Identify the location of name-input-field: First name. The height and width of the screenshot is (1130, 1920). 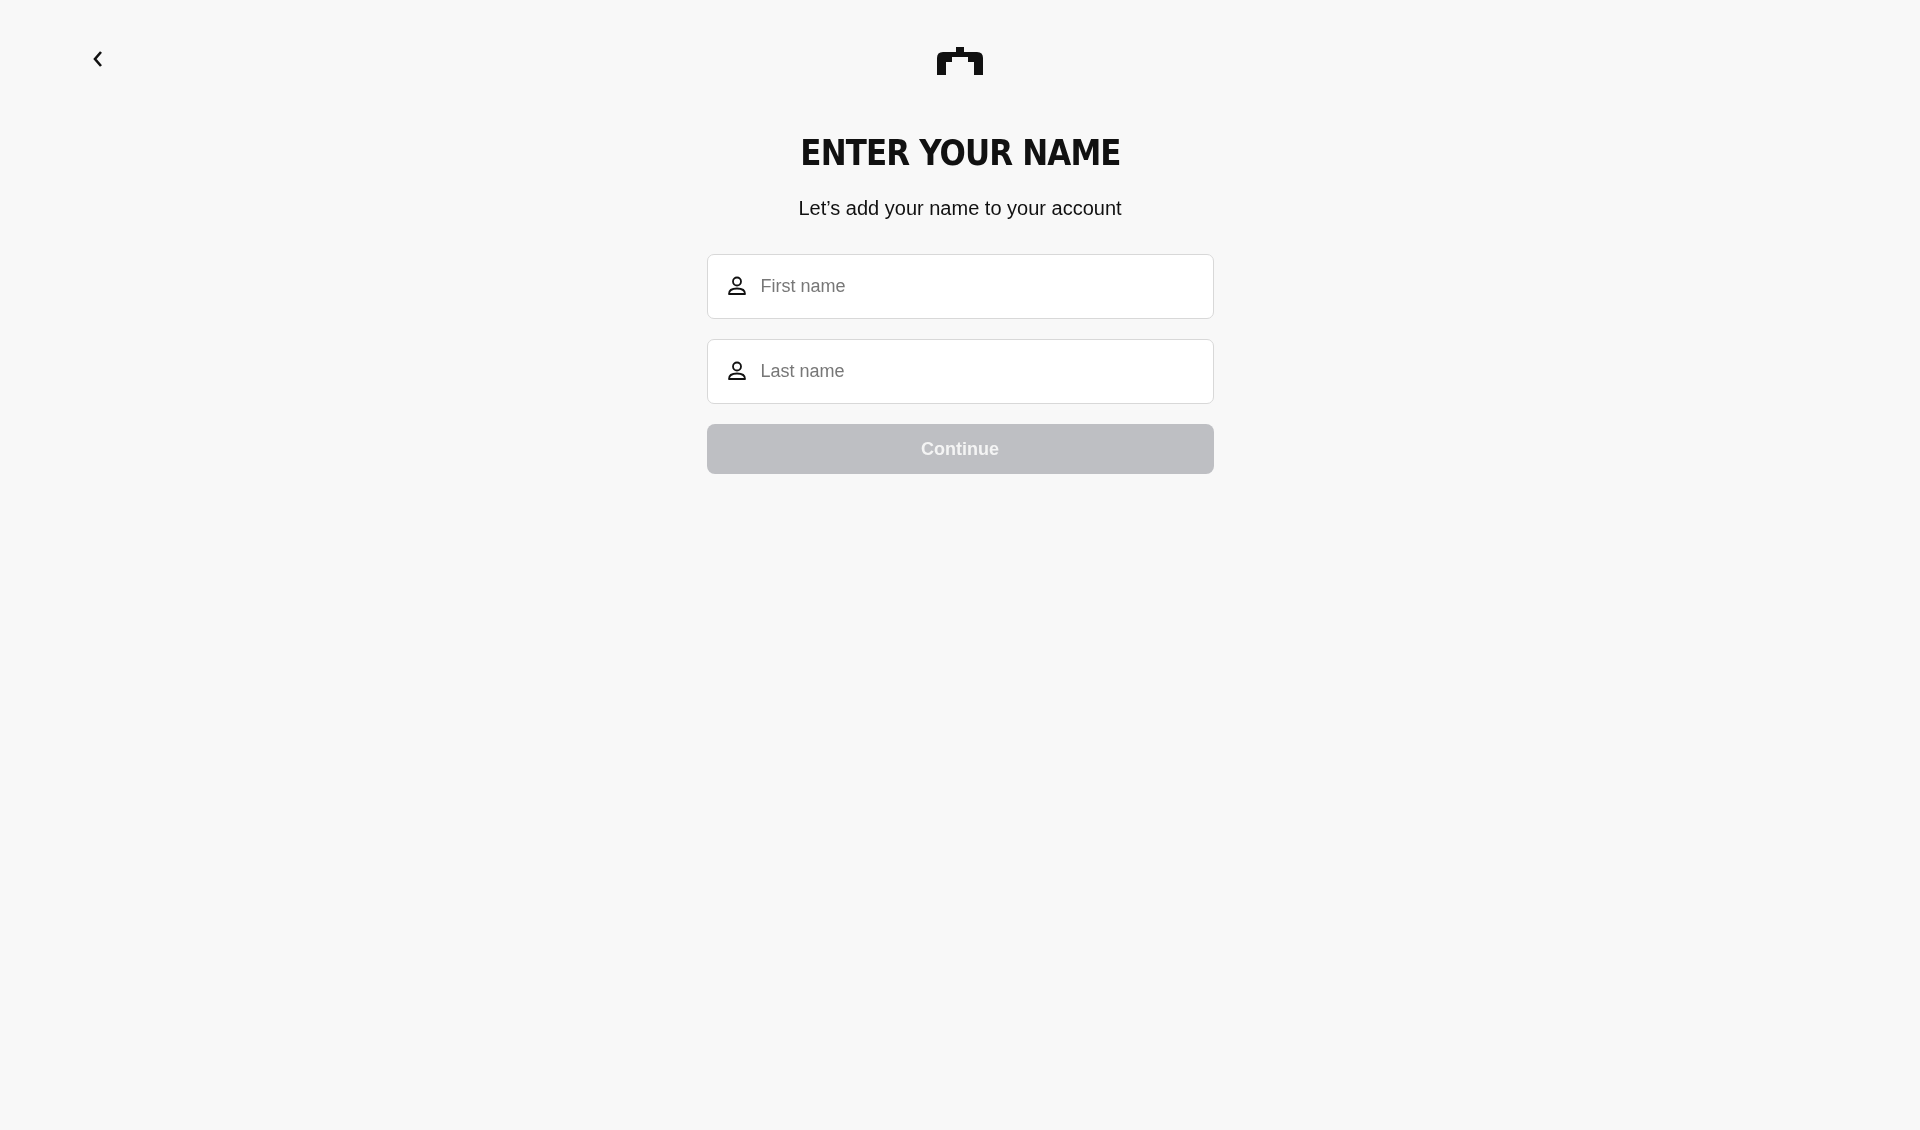
(960, 286).